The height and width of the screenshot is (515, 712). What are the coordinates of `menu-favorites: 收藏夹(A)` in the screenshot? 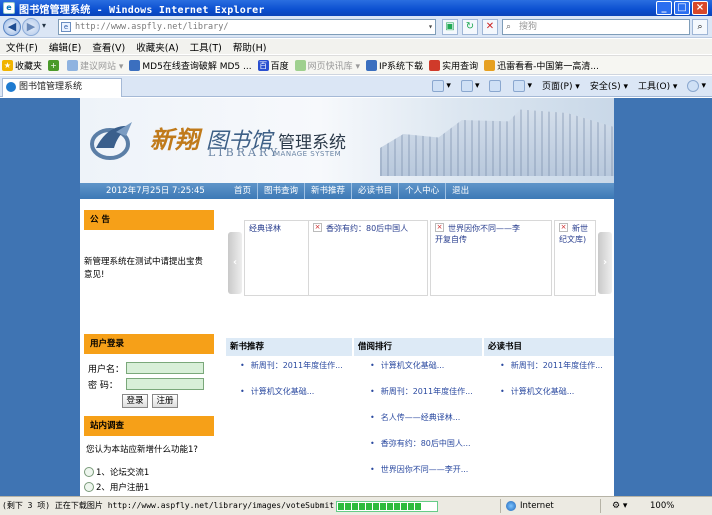 It's located at (157, 47).